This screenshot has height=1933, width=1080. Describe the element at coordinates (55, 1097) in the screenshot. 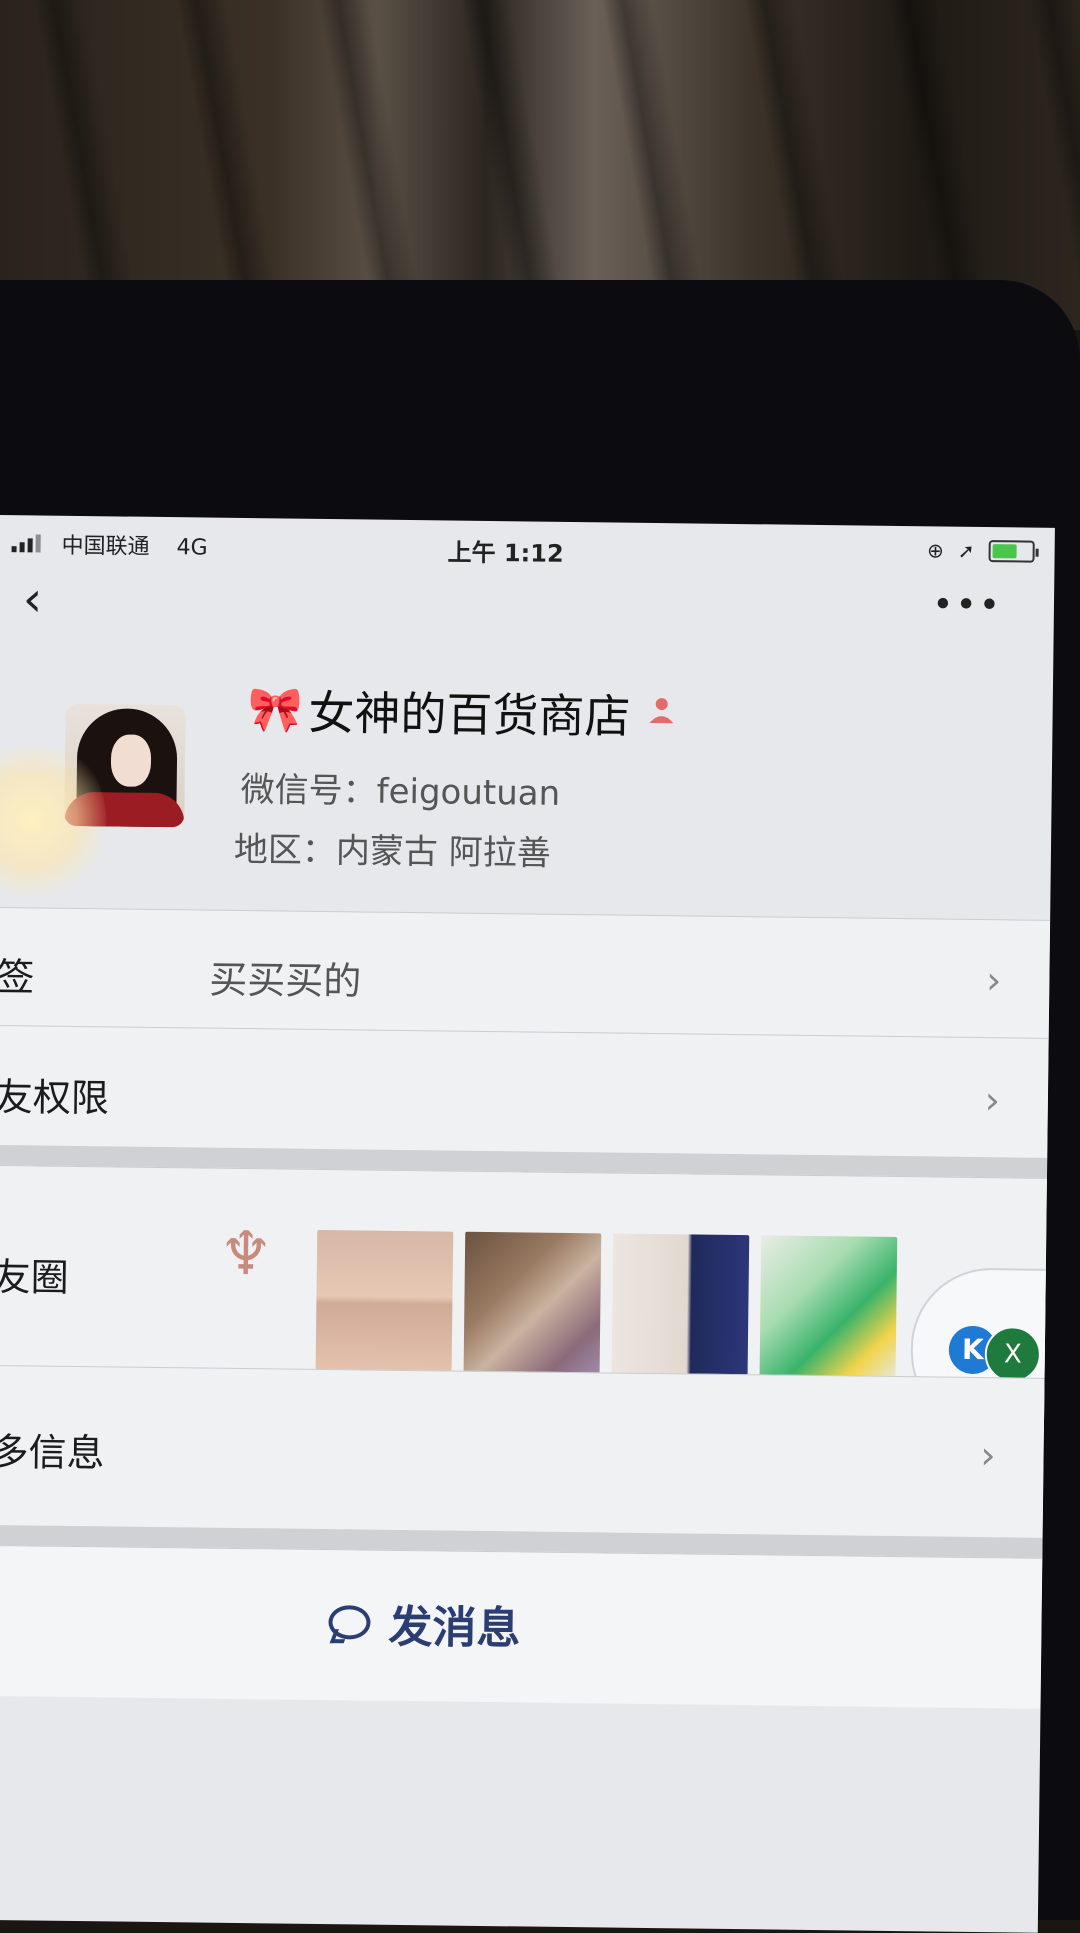

I see `friend-permissions-label: 朋友权限` at that location.